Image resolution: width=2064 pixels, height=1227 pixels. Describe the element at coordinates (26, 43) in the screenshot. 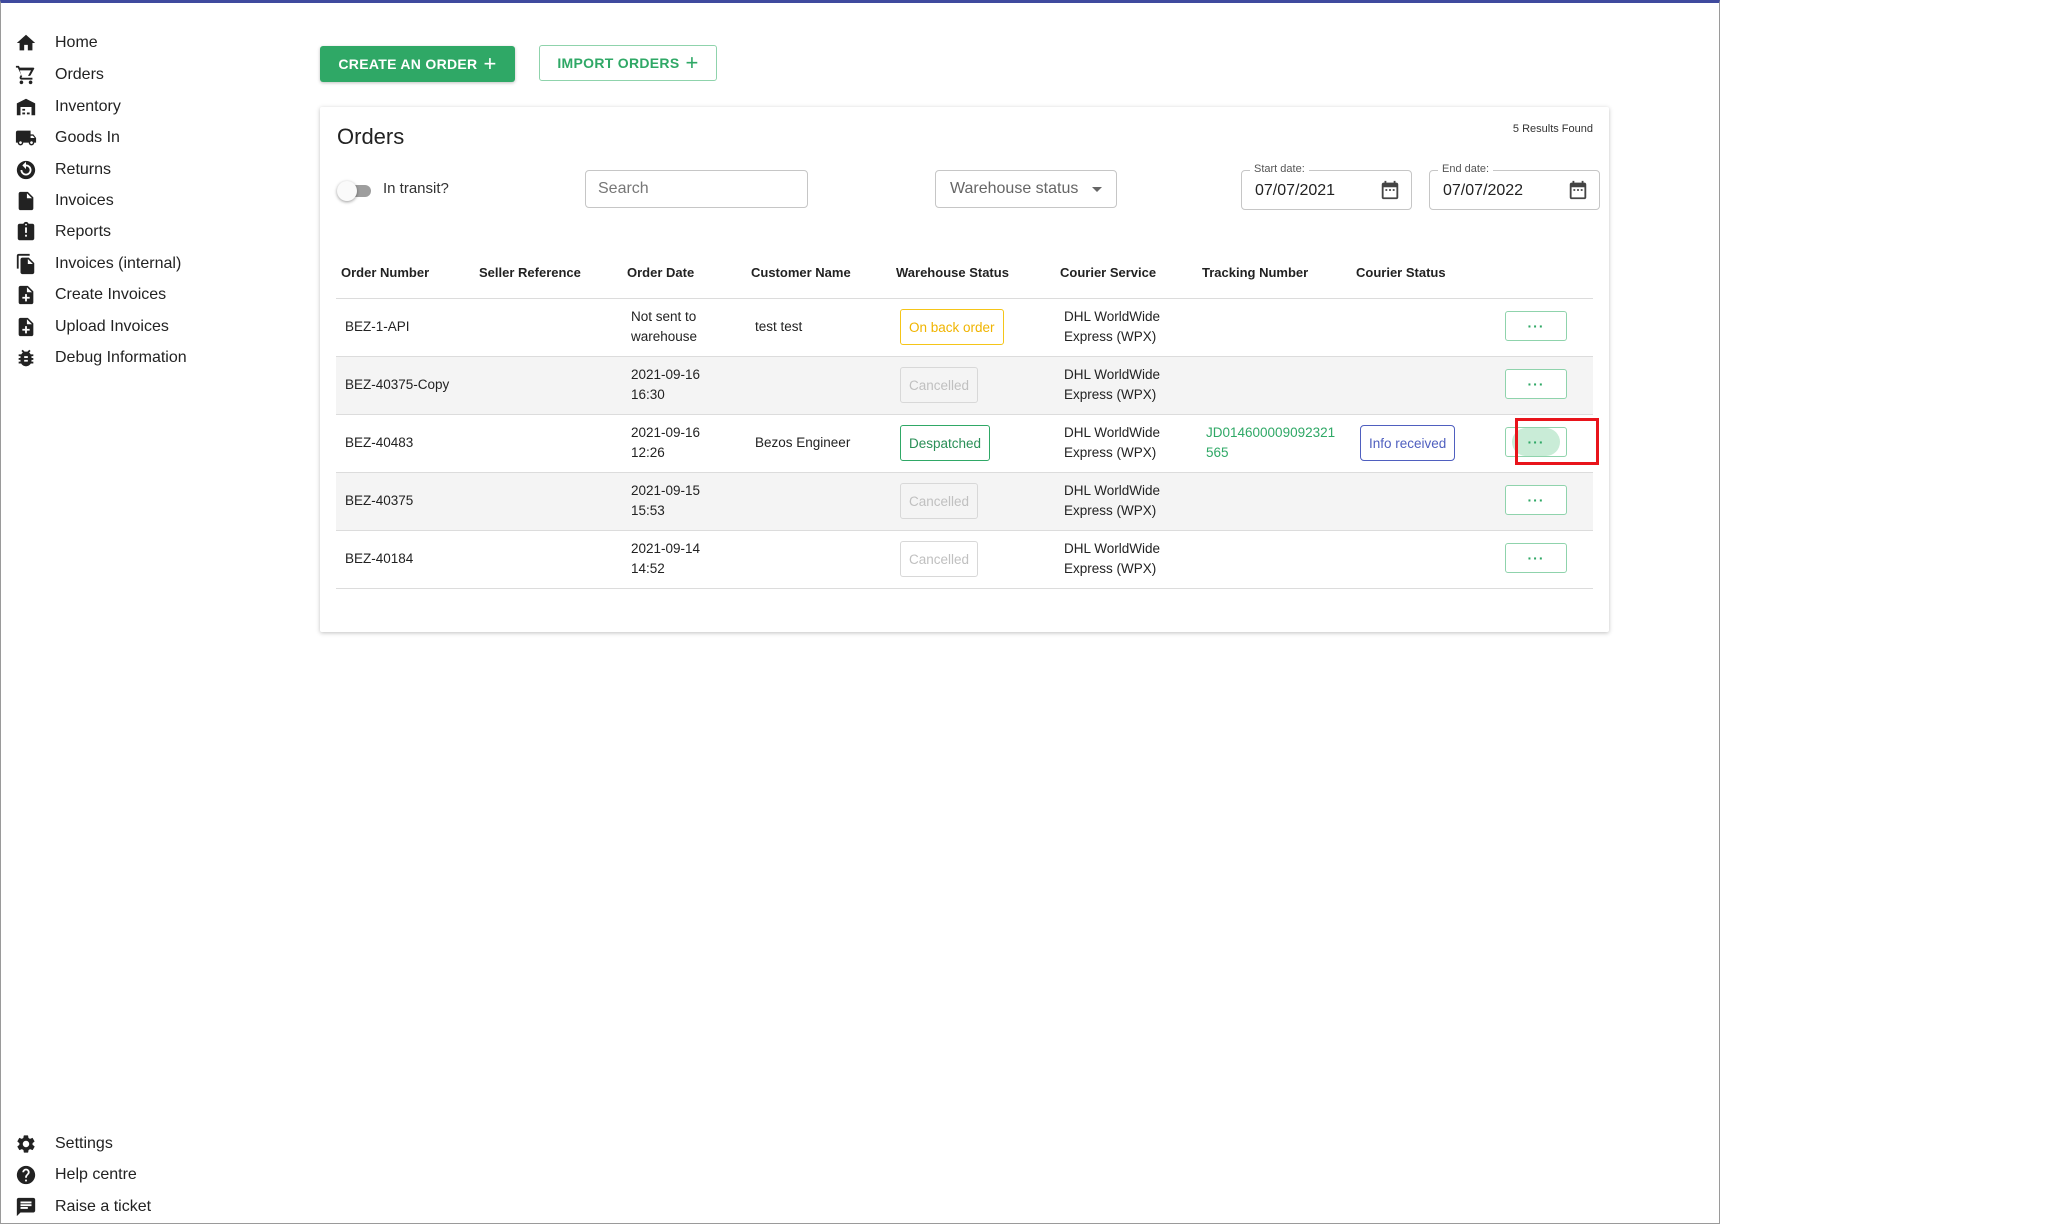

I see `home-icon` at that location.